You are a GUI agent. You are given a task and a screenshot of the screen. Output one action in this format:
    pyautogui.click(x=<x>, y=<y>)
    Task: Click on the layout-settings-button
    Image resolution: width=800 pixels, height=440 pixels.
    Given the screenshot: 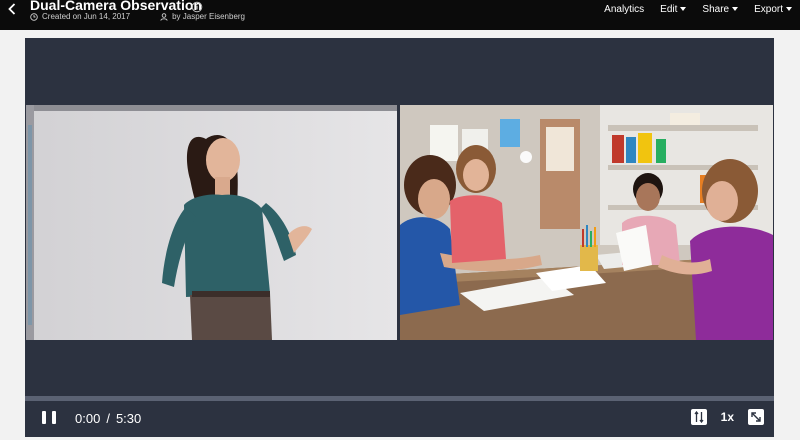 What is the action you would take?
    pyautogui.click(x=698, y=417)
    